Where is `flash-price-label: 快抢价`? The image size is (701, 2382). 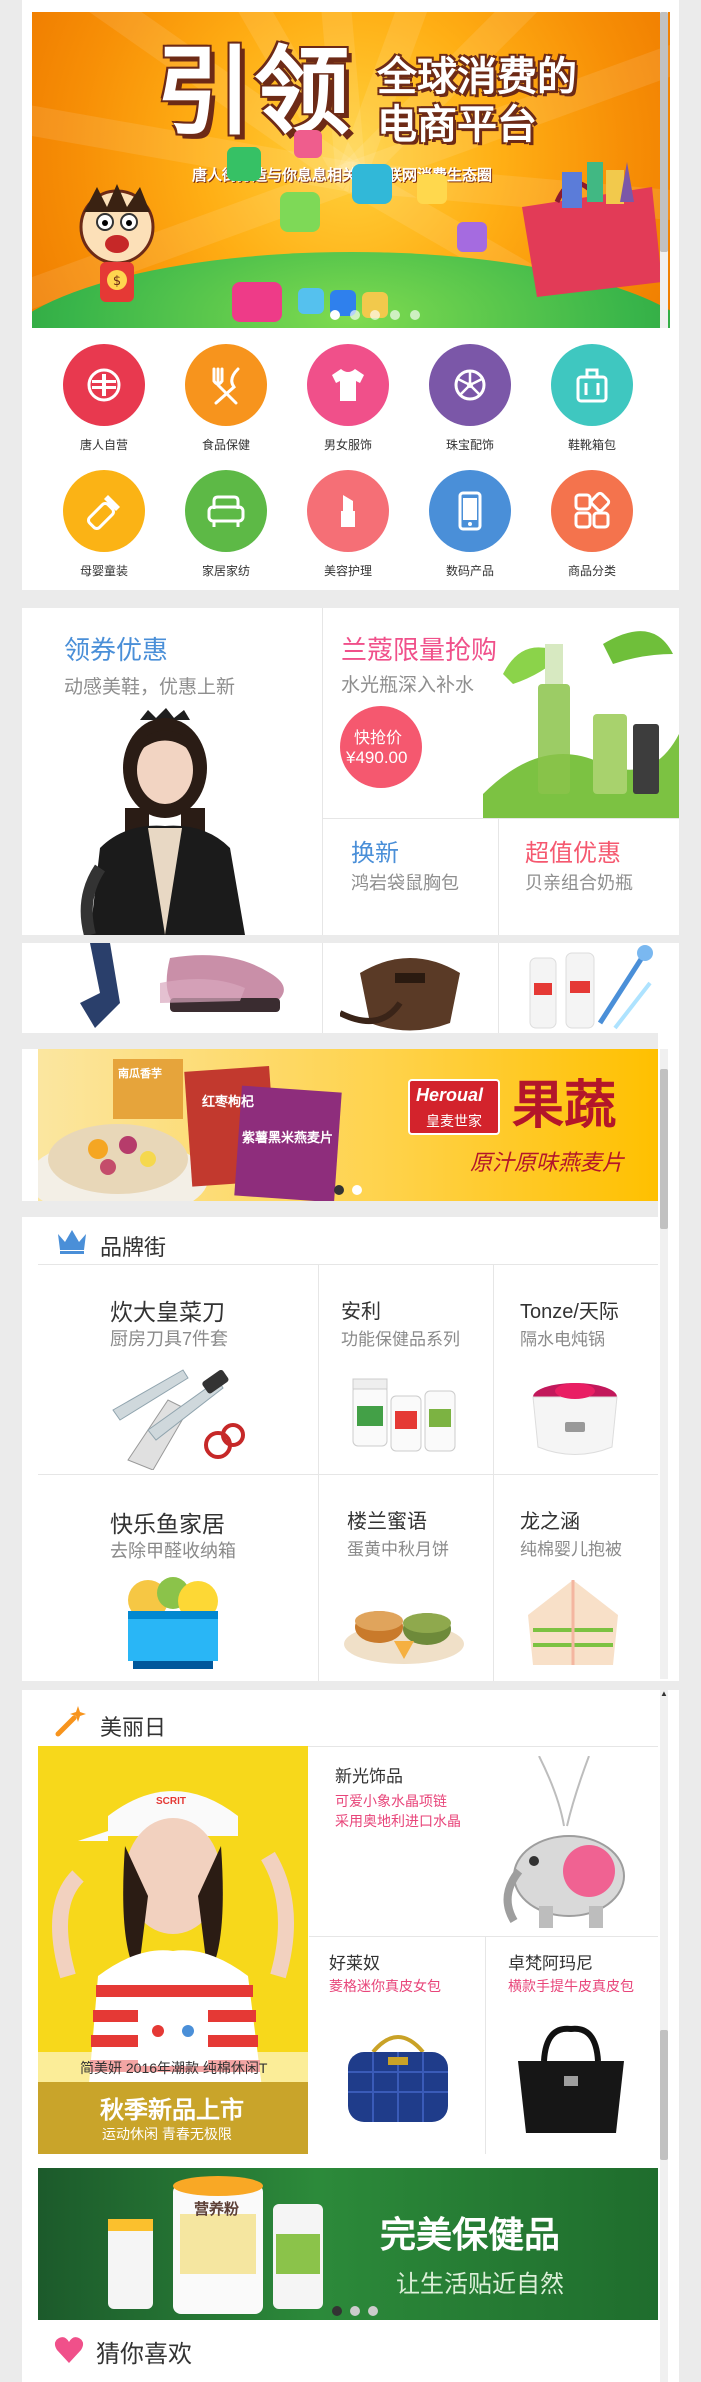
flash-price-label: 快抢价 is located at coordinates (378, 738).